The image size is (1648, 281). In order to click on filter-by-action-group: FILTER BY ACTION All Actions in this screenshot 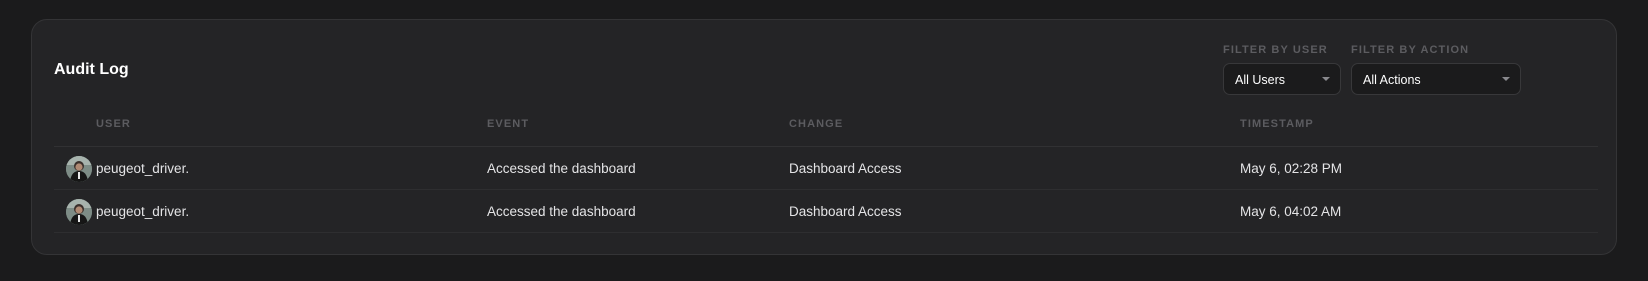, I will do `click(1436, 69)`.